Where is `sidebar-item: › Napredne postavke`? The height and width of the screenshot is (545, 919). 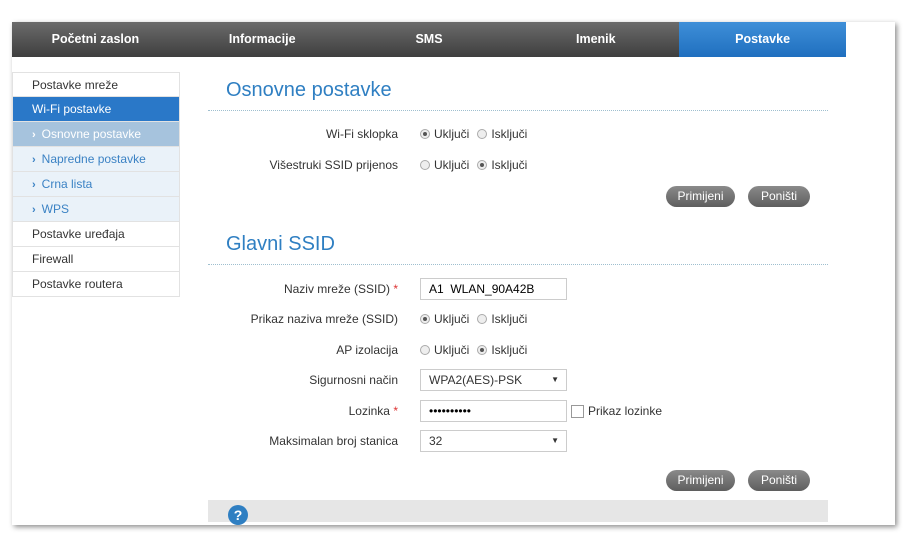 sidebar-item: › Napredne postavke is located at coordinates (96, 159).